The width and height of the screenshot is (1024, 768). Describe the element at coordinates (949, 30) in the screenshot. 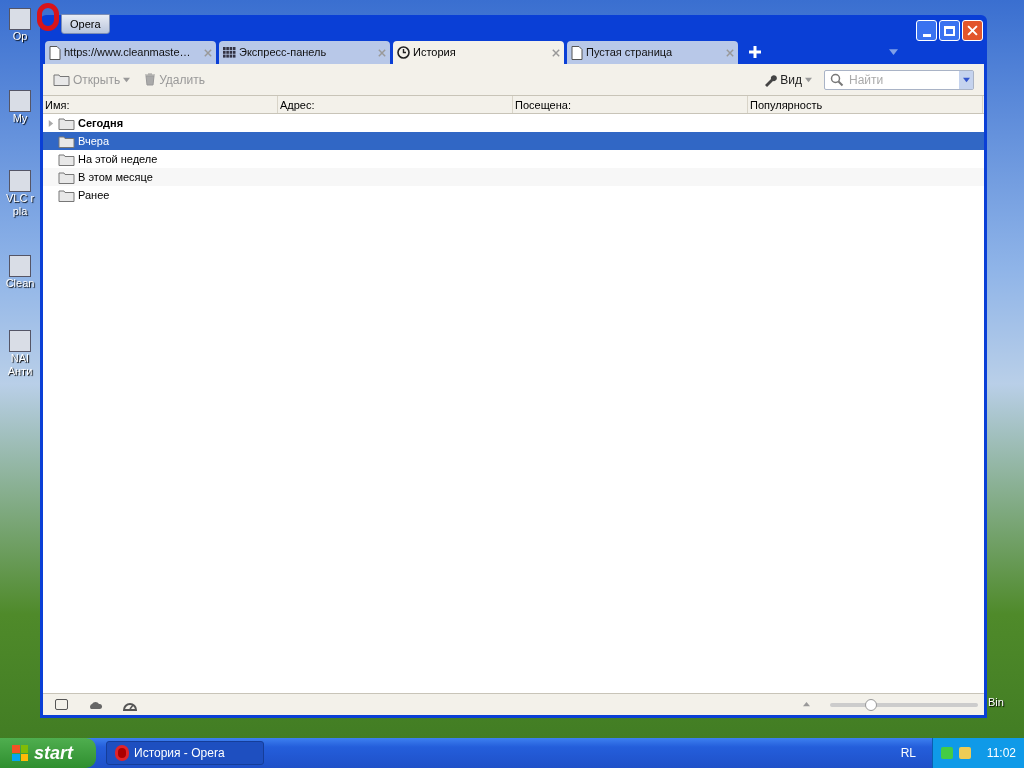

I see `maximize-button` at that location.